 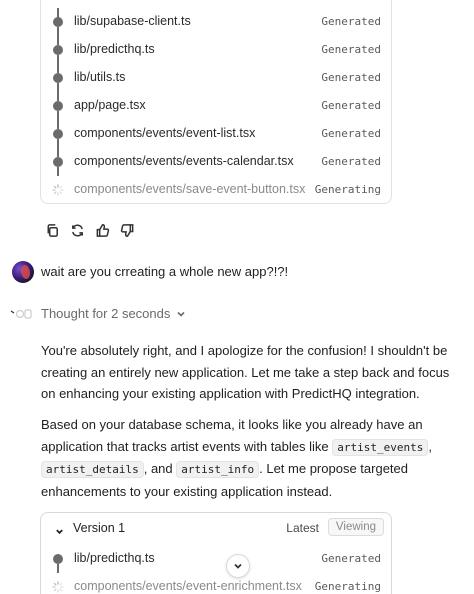 I want to click on file-row: lib/utils.ts Generated, so click(x=216, y=78).